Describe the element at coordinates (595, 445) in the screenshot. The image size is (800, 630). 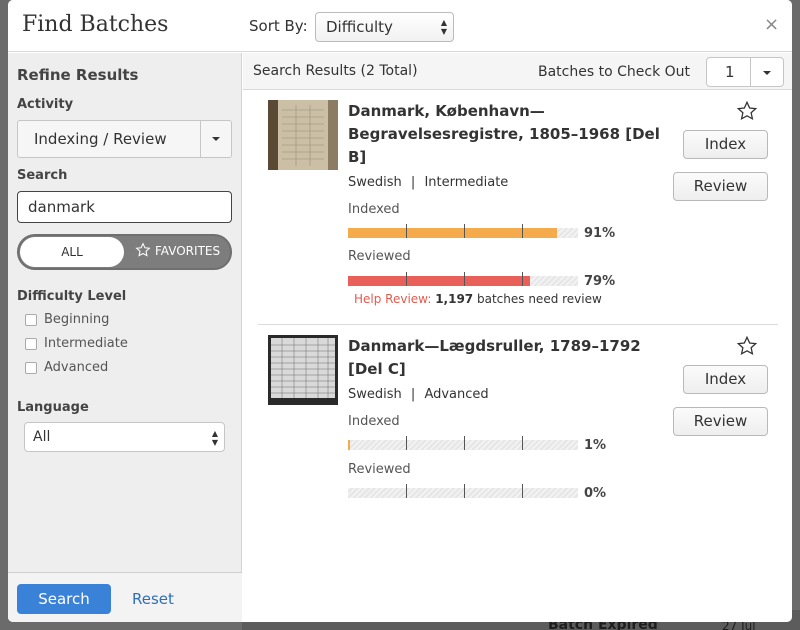
I see `indexed-percent: 1%` at that location.